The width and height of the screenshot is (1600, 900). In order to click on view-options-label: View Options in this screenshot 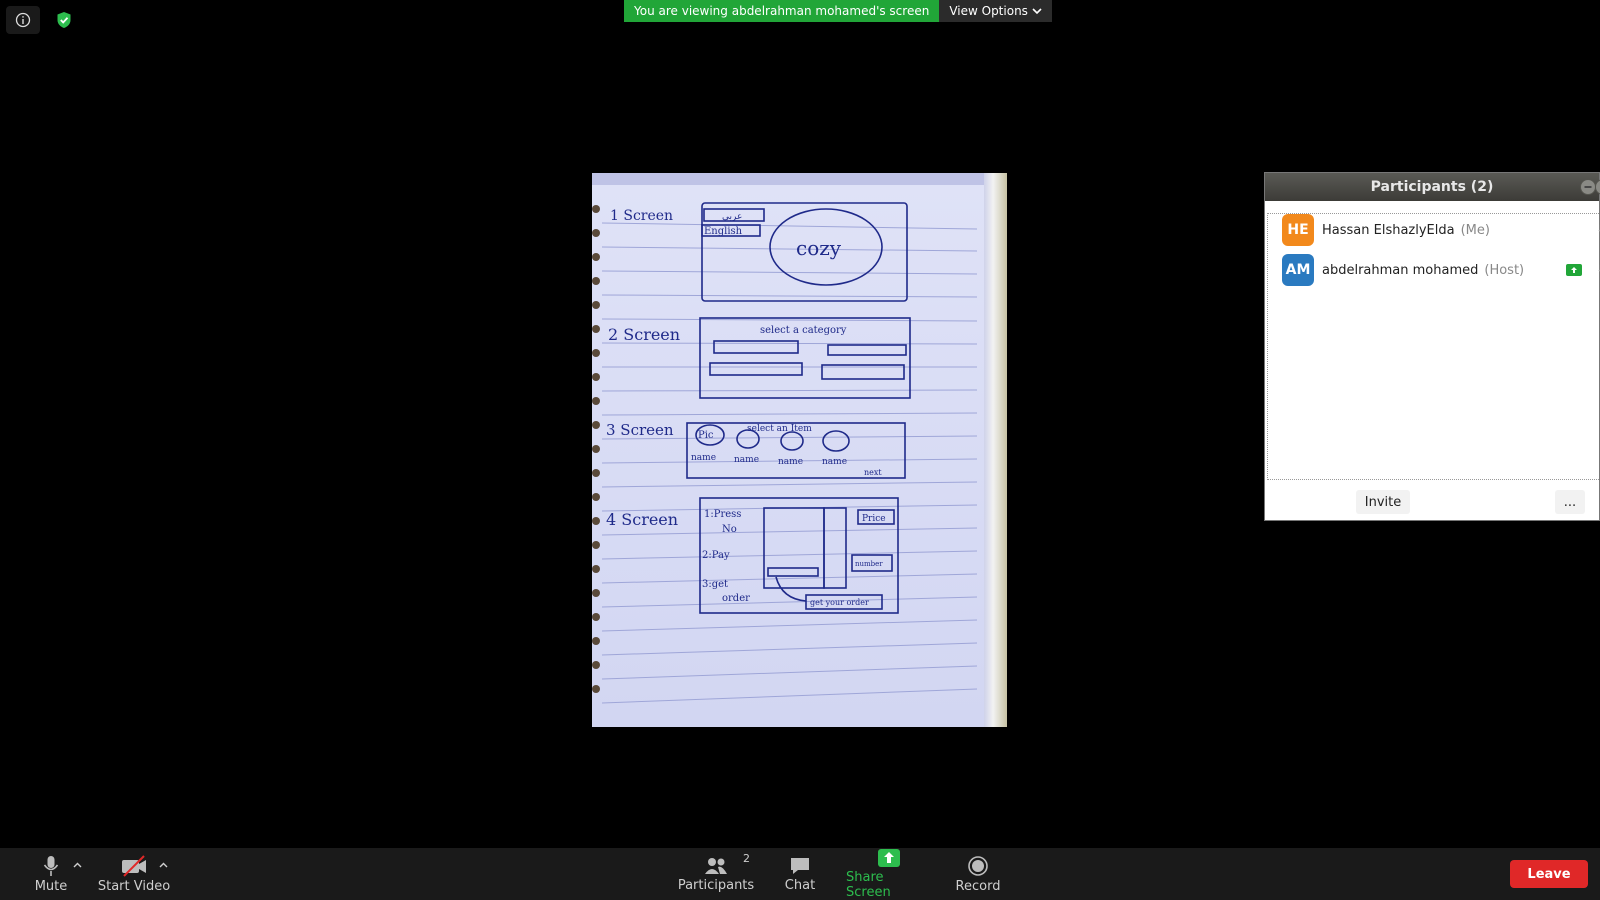, I will do `click(988, 11)`.